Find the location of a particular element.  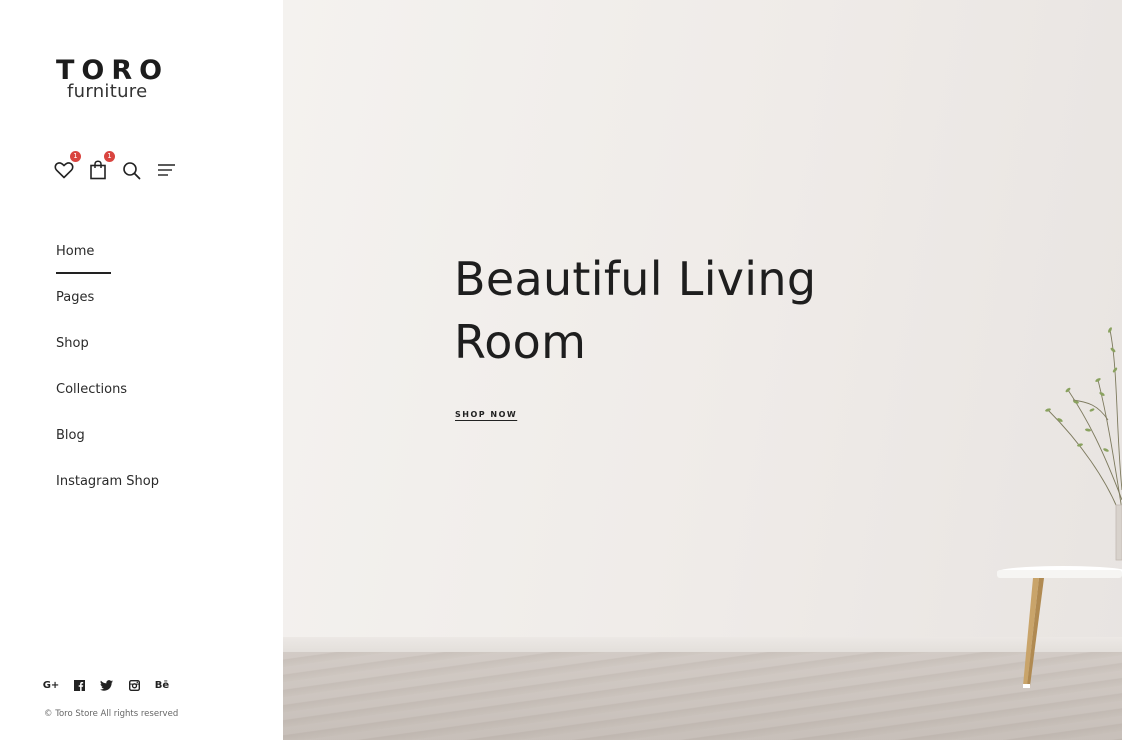

search-button is located at coordinates (131, 170).